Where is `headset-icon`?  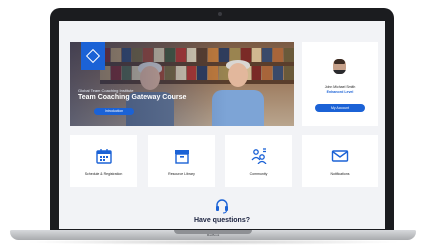
headset-icon is located at coordinates (222, 206).